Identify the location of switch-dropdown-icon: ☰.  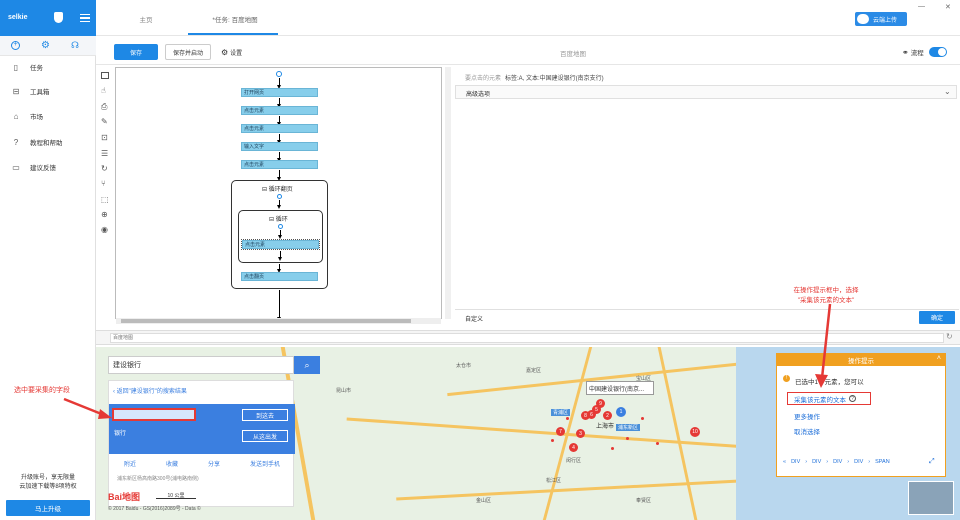
(104, 153).